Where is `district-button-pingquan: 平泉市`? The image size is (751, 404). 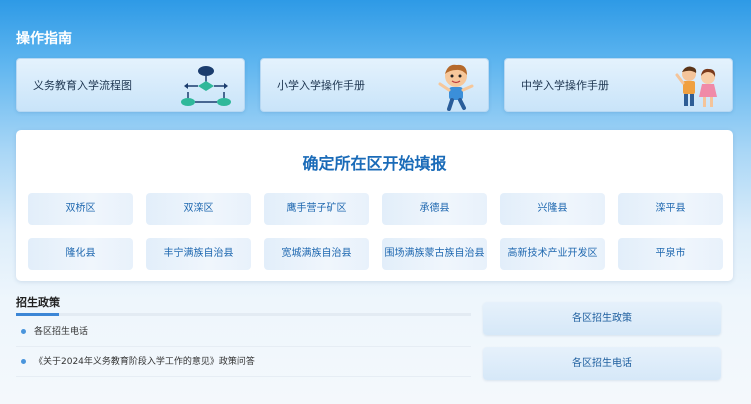
district-button-pingquan: 平泉市 is located at coordinates (670, 254).